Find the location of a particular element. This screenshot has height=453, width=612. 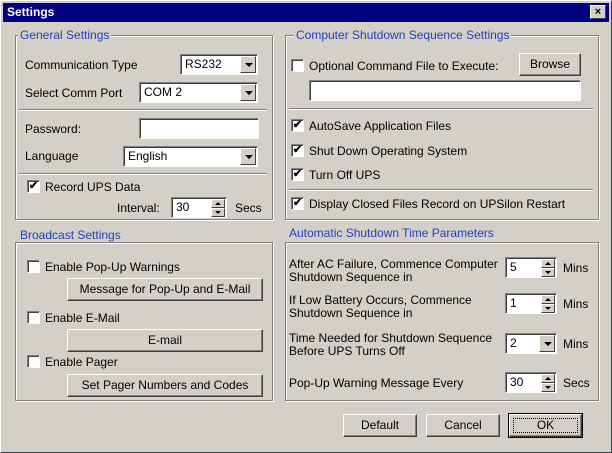

popup-every-value: 30 is located at coordinates (517, 382).